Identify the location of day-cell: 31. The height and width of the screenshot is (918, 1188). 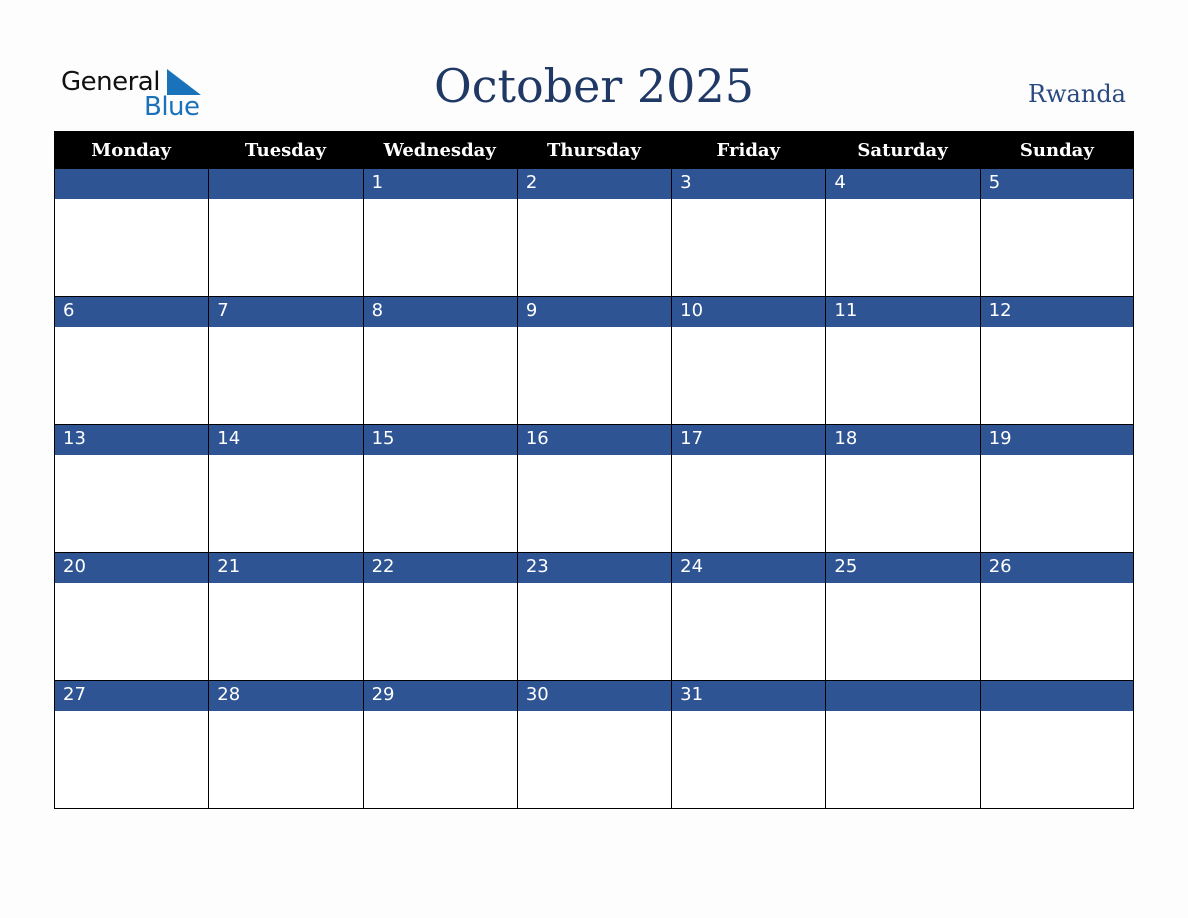
(748, 745).